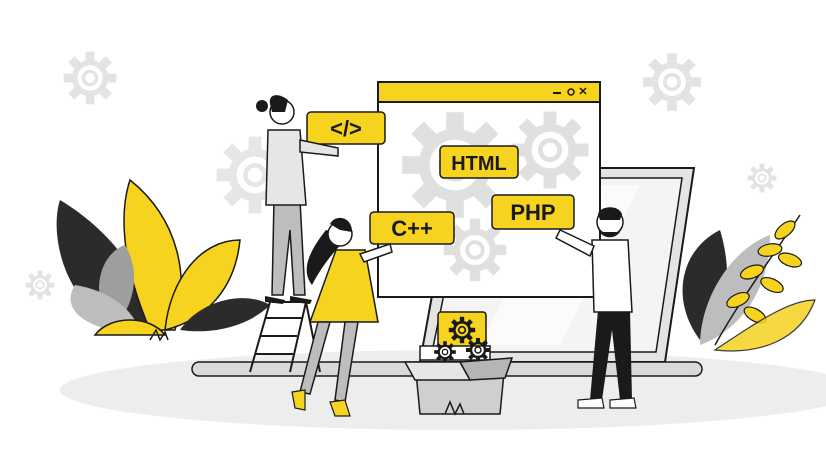  I want to click on code-tag-label: </>, so click(346, 128).